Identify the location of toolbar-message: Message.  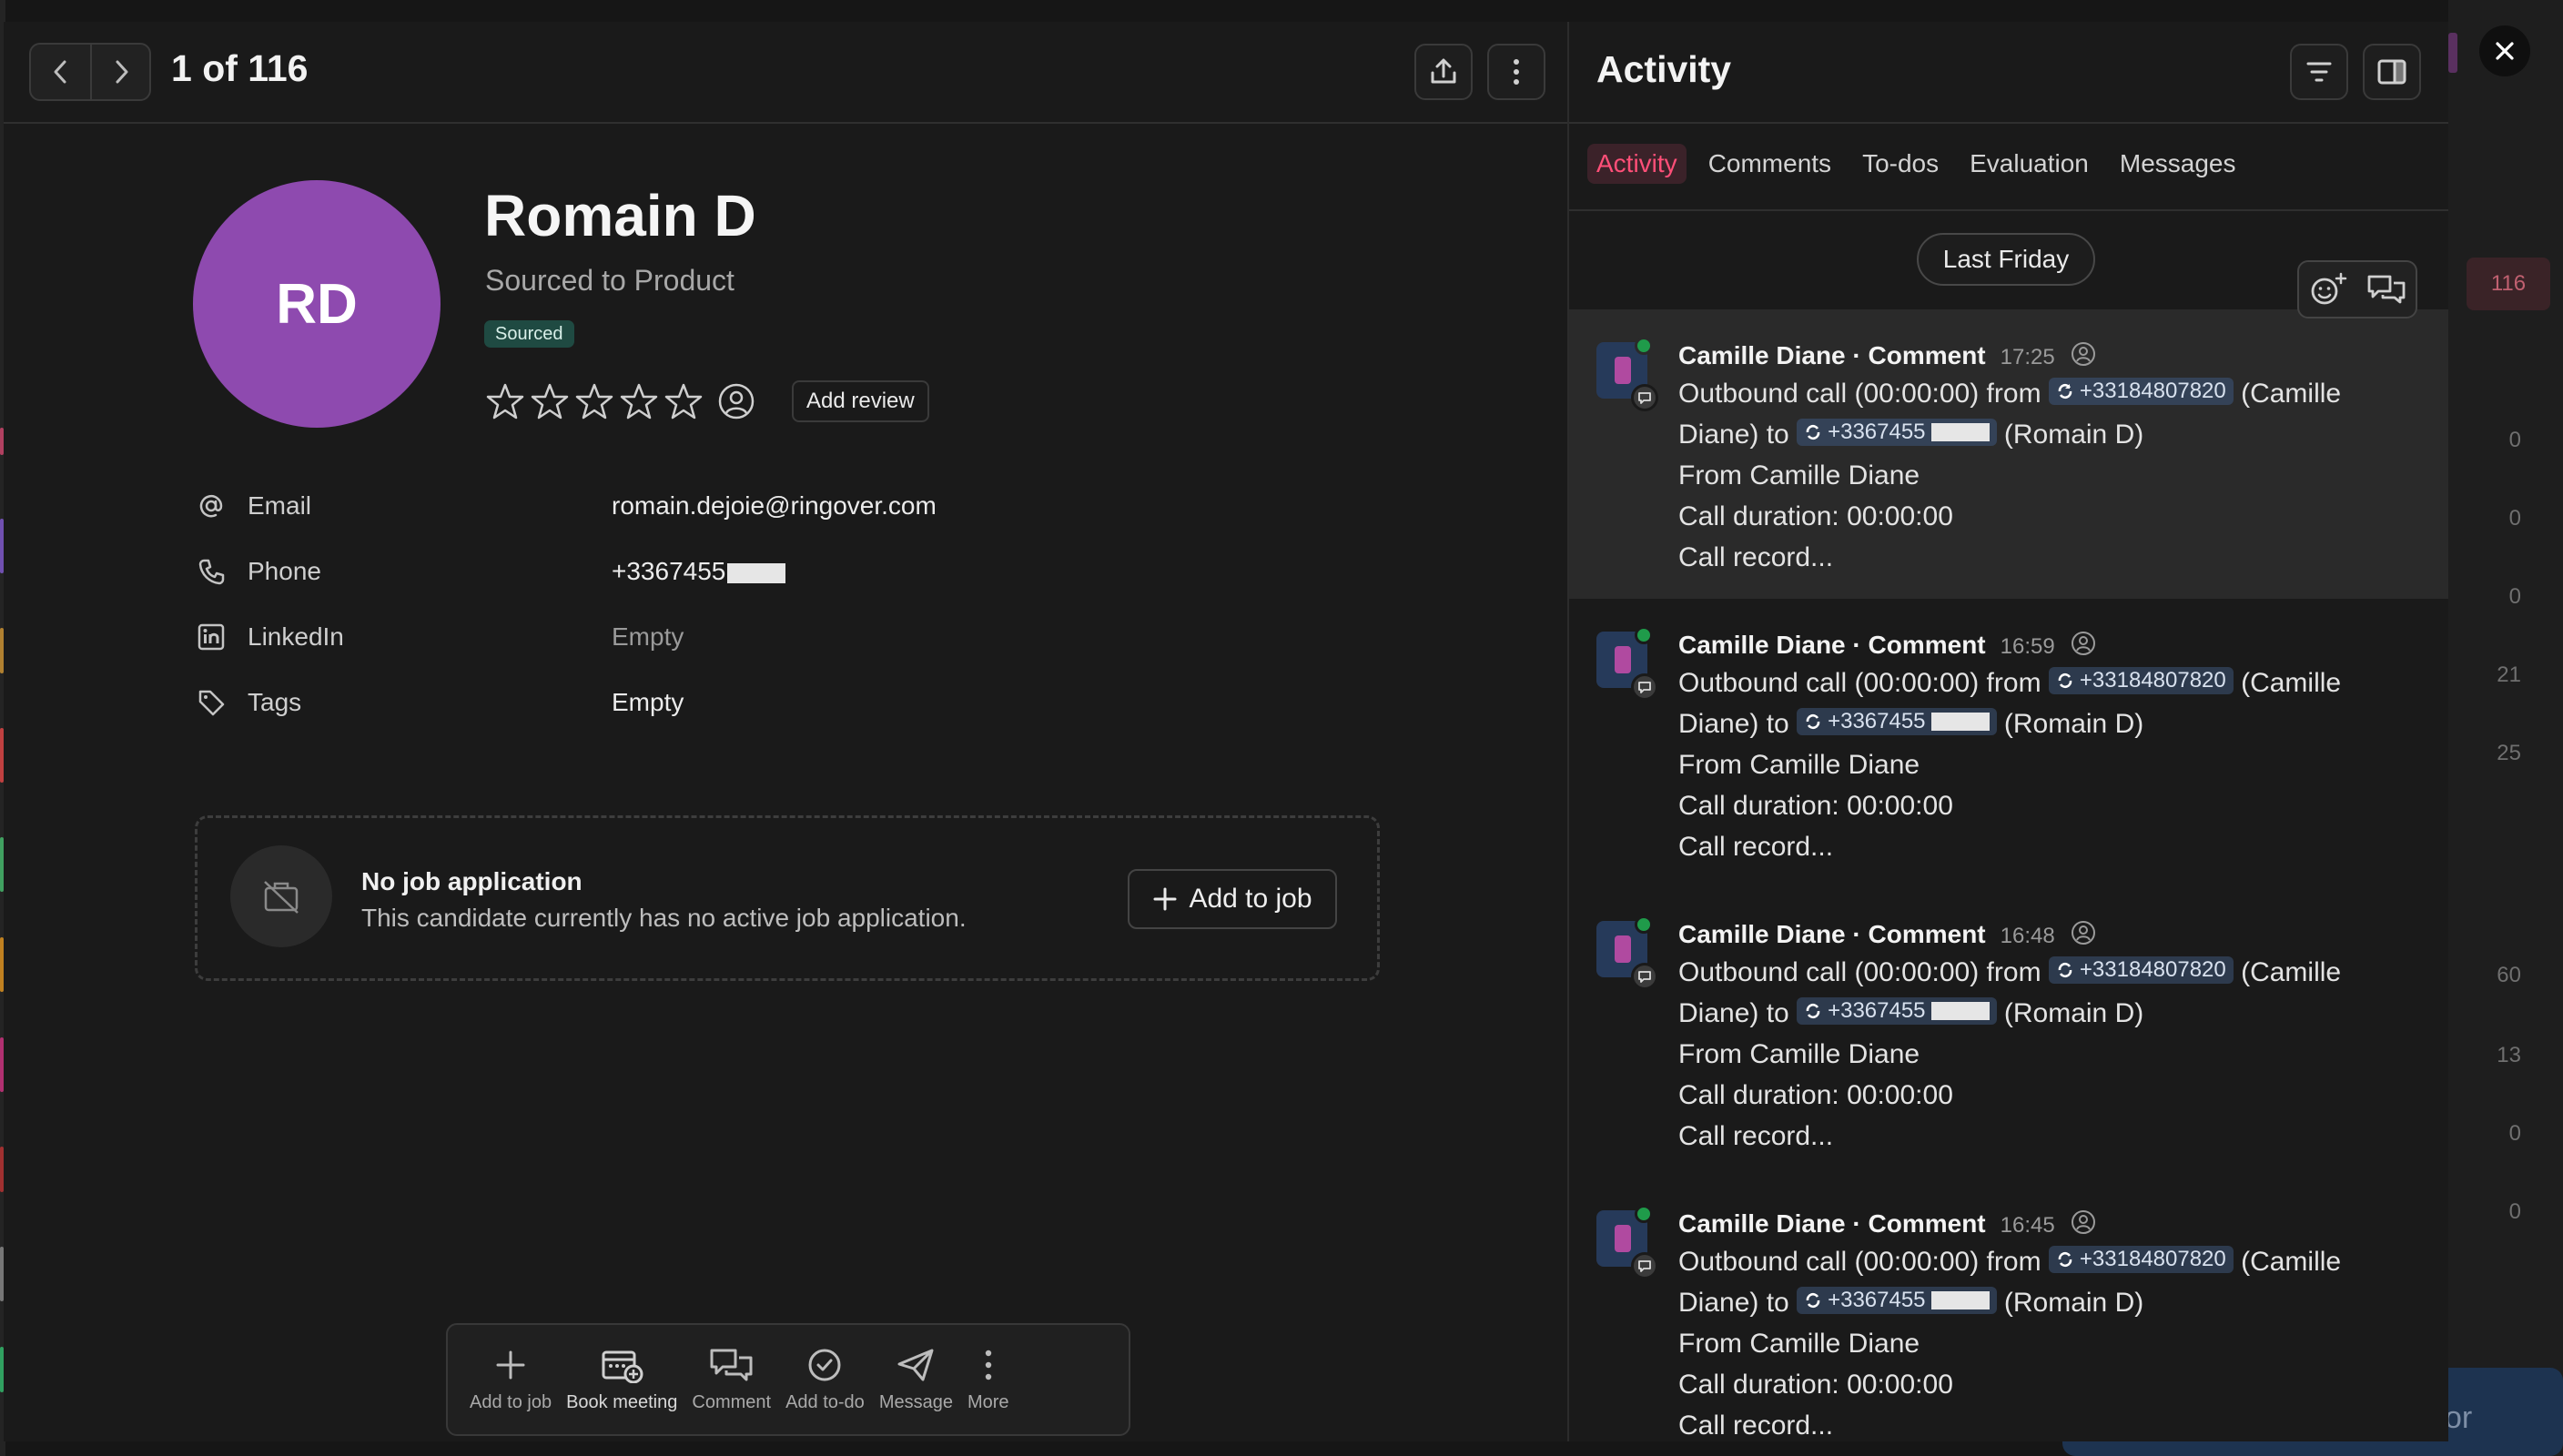
(916, 1379).